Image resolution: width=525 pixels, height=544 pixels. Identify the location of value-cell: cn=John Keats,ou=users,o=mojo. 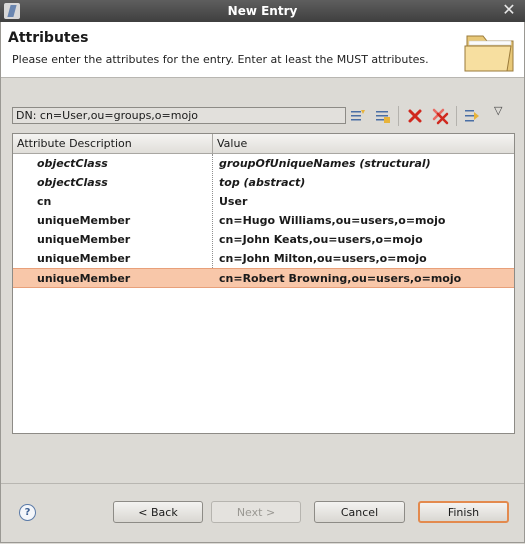
(321, 239).